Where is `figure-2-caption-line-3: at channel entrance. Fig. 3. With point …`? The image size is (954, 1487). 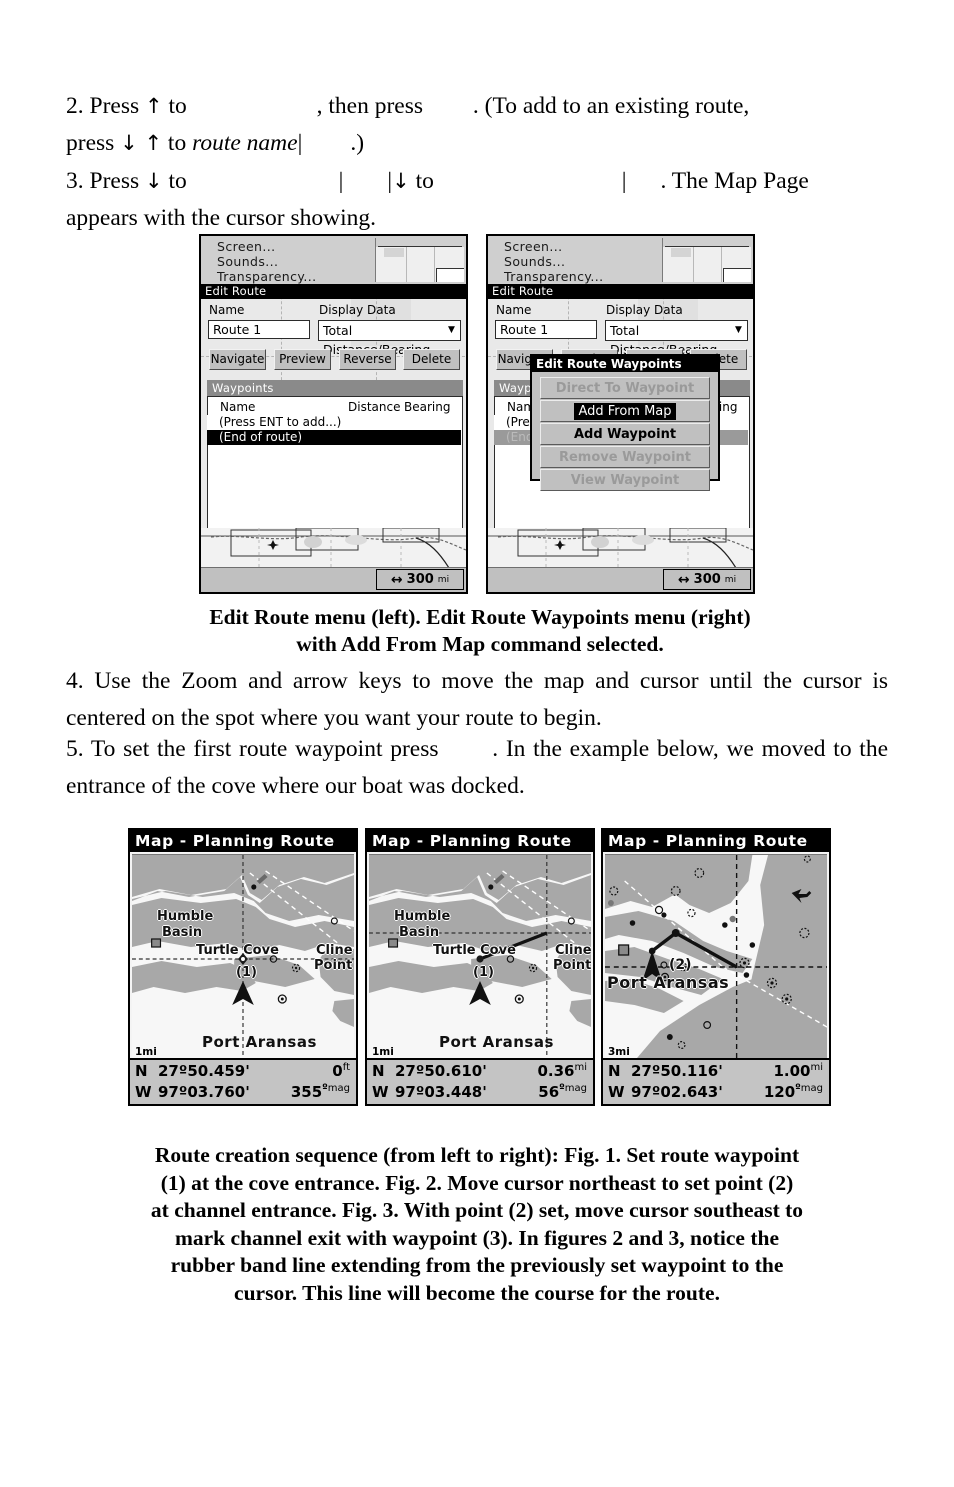 figure-2-caption-line-3: at channel entrance. Fig. 3. With point … is located at coordinates (477, 1210).